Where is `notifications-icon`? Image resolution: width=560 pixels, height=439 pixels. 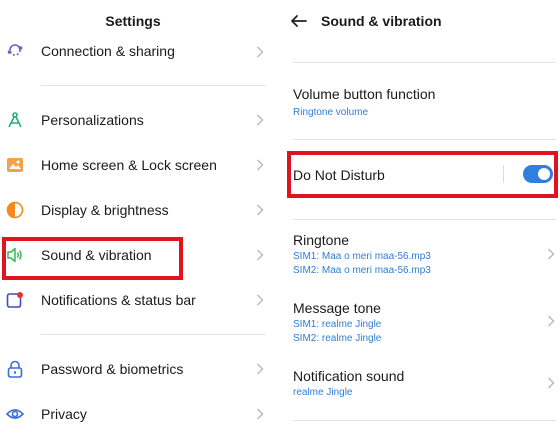
notifications-icon is located at coordinates (14, 300).